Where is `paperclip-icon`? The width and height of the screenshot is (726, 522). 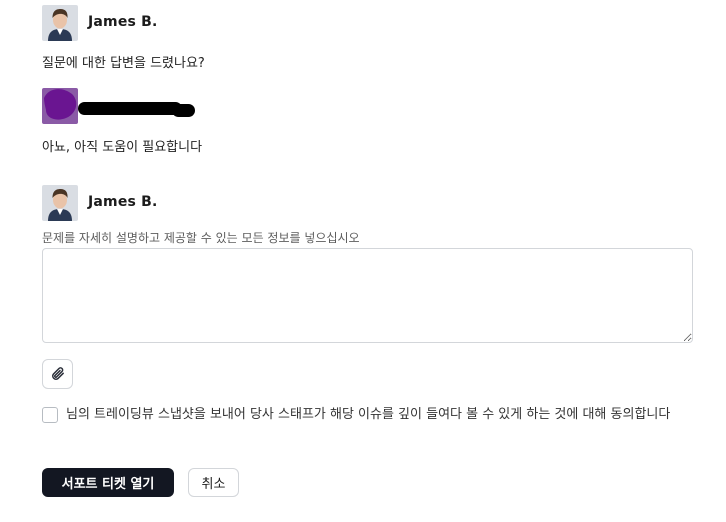 paperclip-icon is located at coordinates (58, 374).